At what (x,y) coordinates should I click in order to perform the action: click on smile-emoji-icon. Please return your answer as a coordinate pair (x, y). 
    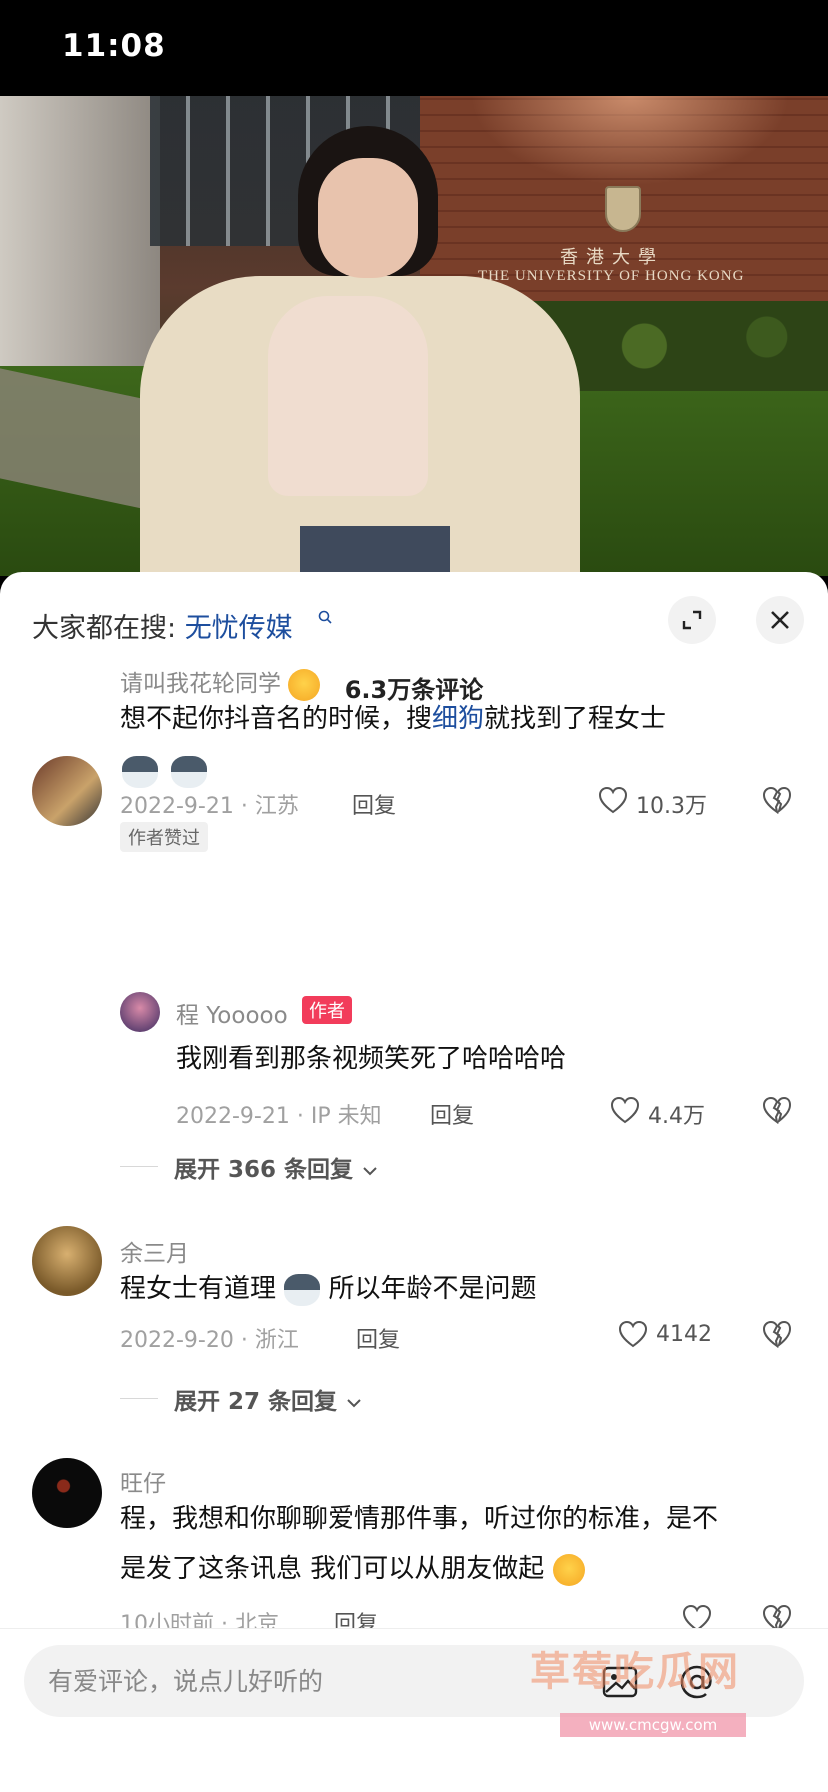
    Looking at the image, I should click on (568, 1569).